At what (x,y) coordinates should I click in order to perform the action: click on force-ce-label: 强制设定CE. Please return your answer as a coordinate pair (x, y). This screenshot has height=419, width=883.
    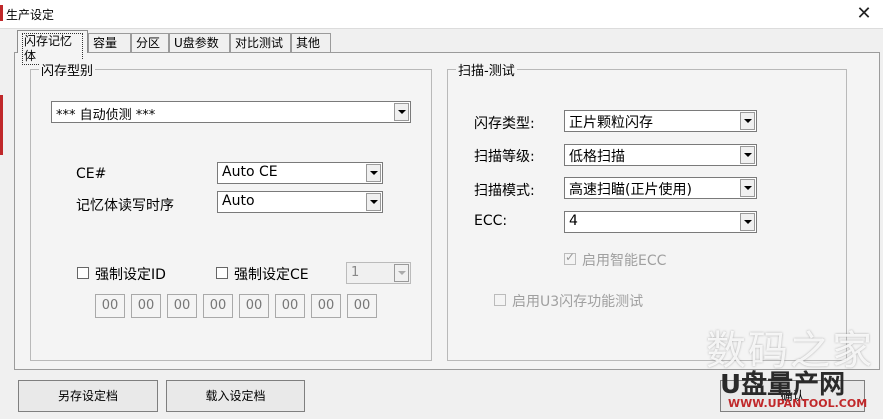
    Looking at the image, I should click on (271, 275).